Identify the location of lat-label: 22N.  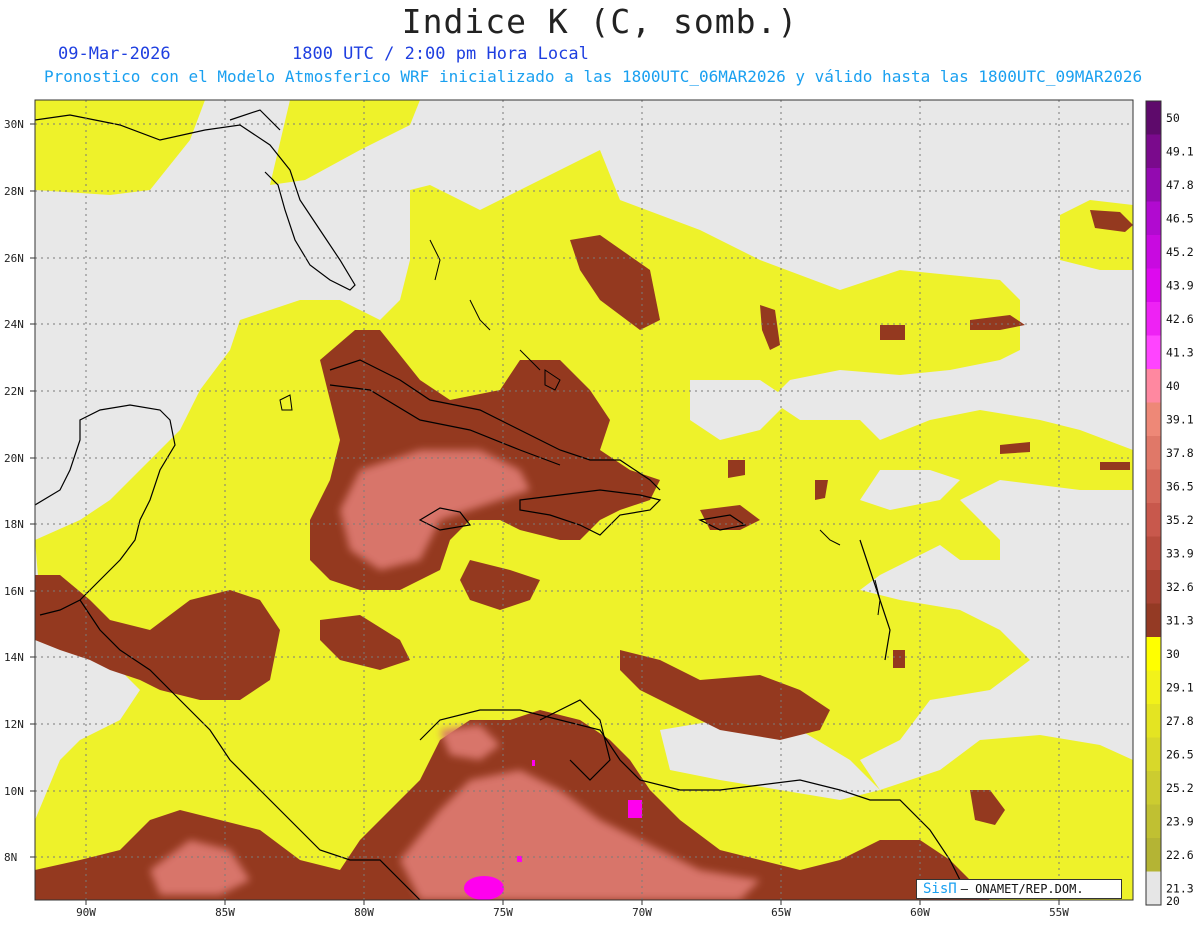
(14, 391).